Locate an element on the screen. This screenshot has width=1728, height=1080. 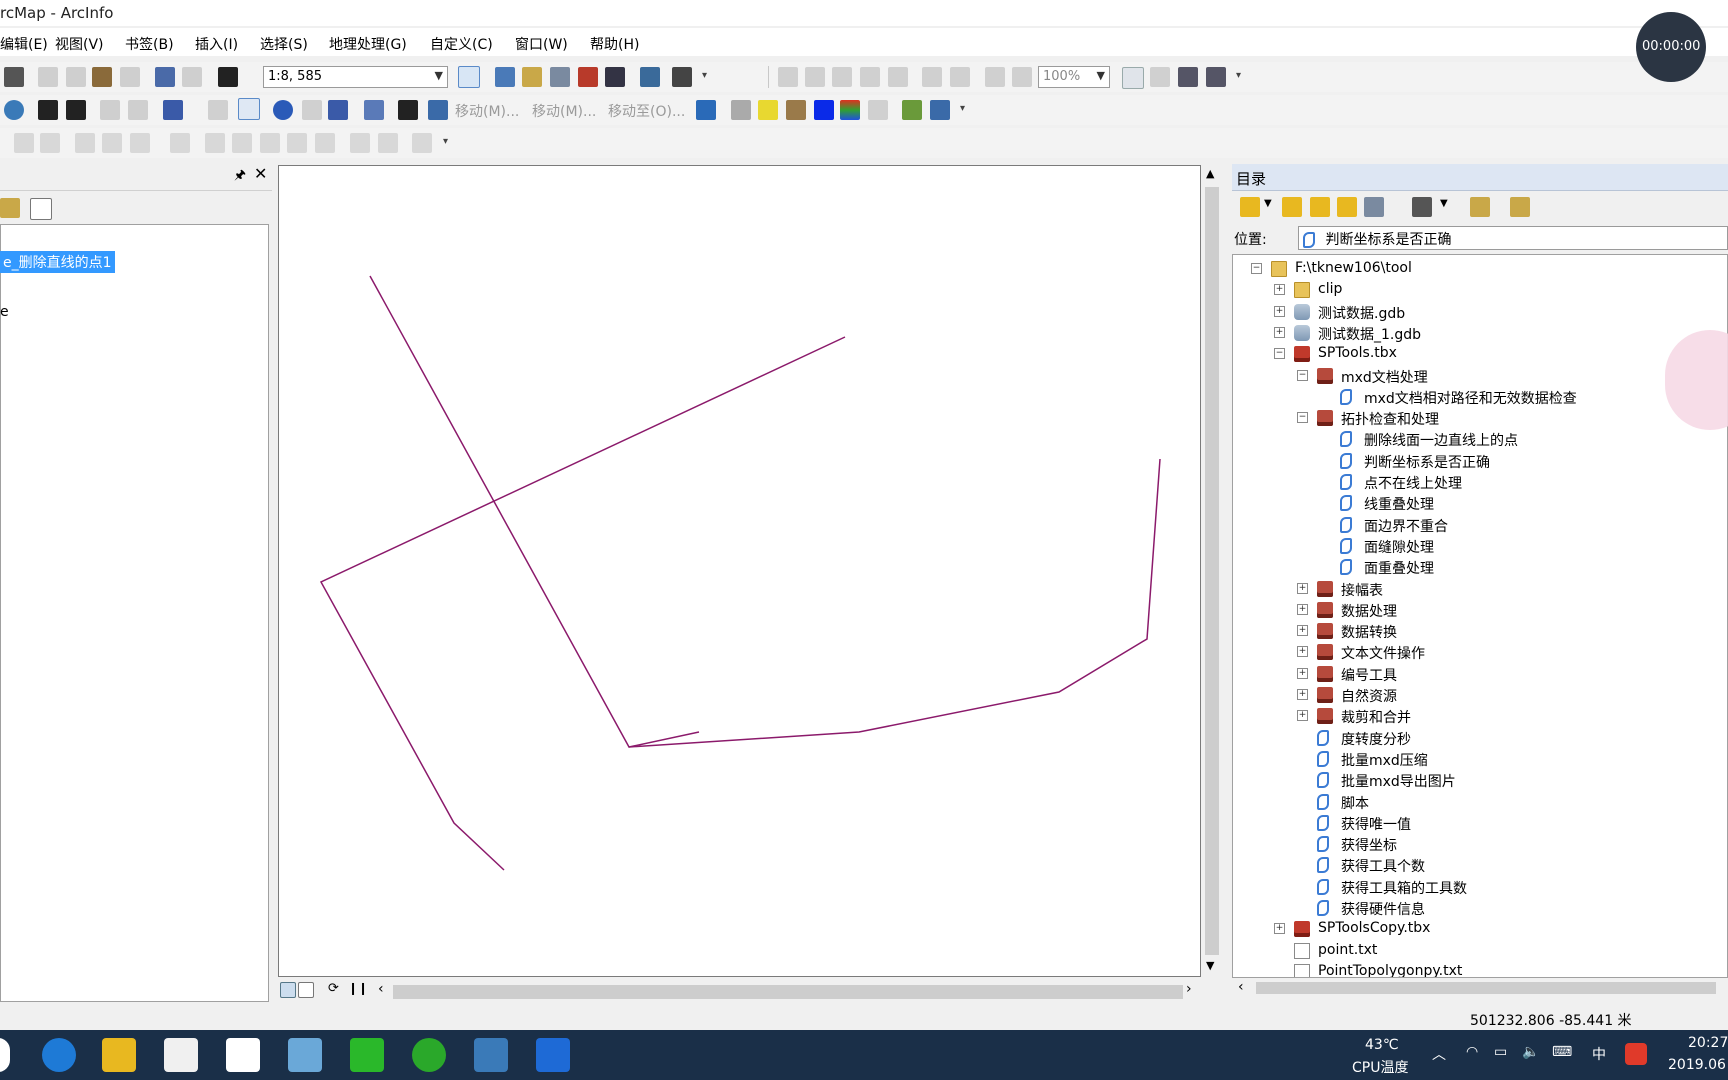
scroll-right-icon: › is located at coordinates (1189, 989).